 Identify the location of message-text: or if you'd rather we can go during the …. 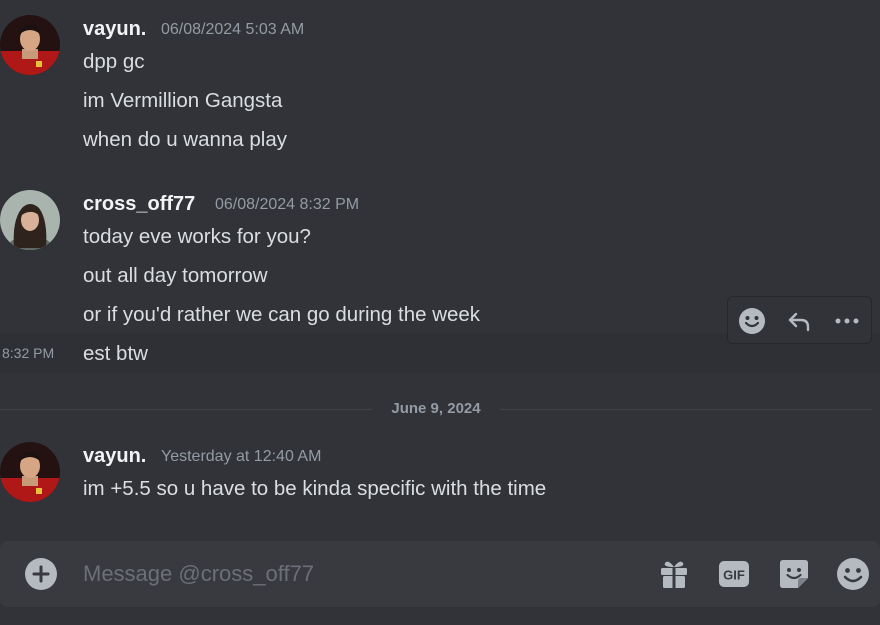
(282, 314).